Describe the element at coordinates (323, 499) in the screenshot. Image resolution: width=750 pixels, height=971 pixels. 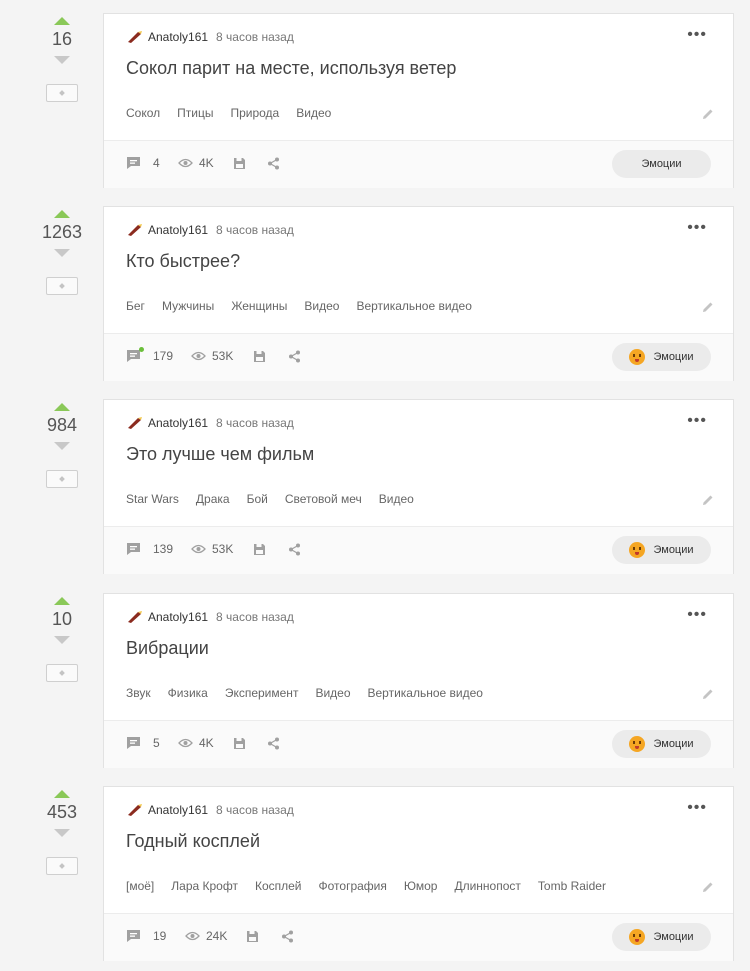
I see `tag: Световой меч` at that location.